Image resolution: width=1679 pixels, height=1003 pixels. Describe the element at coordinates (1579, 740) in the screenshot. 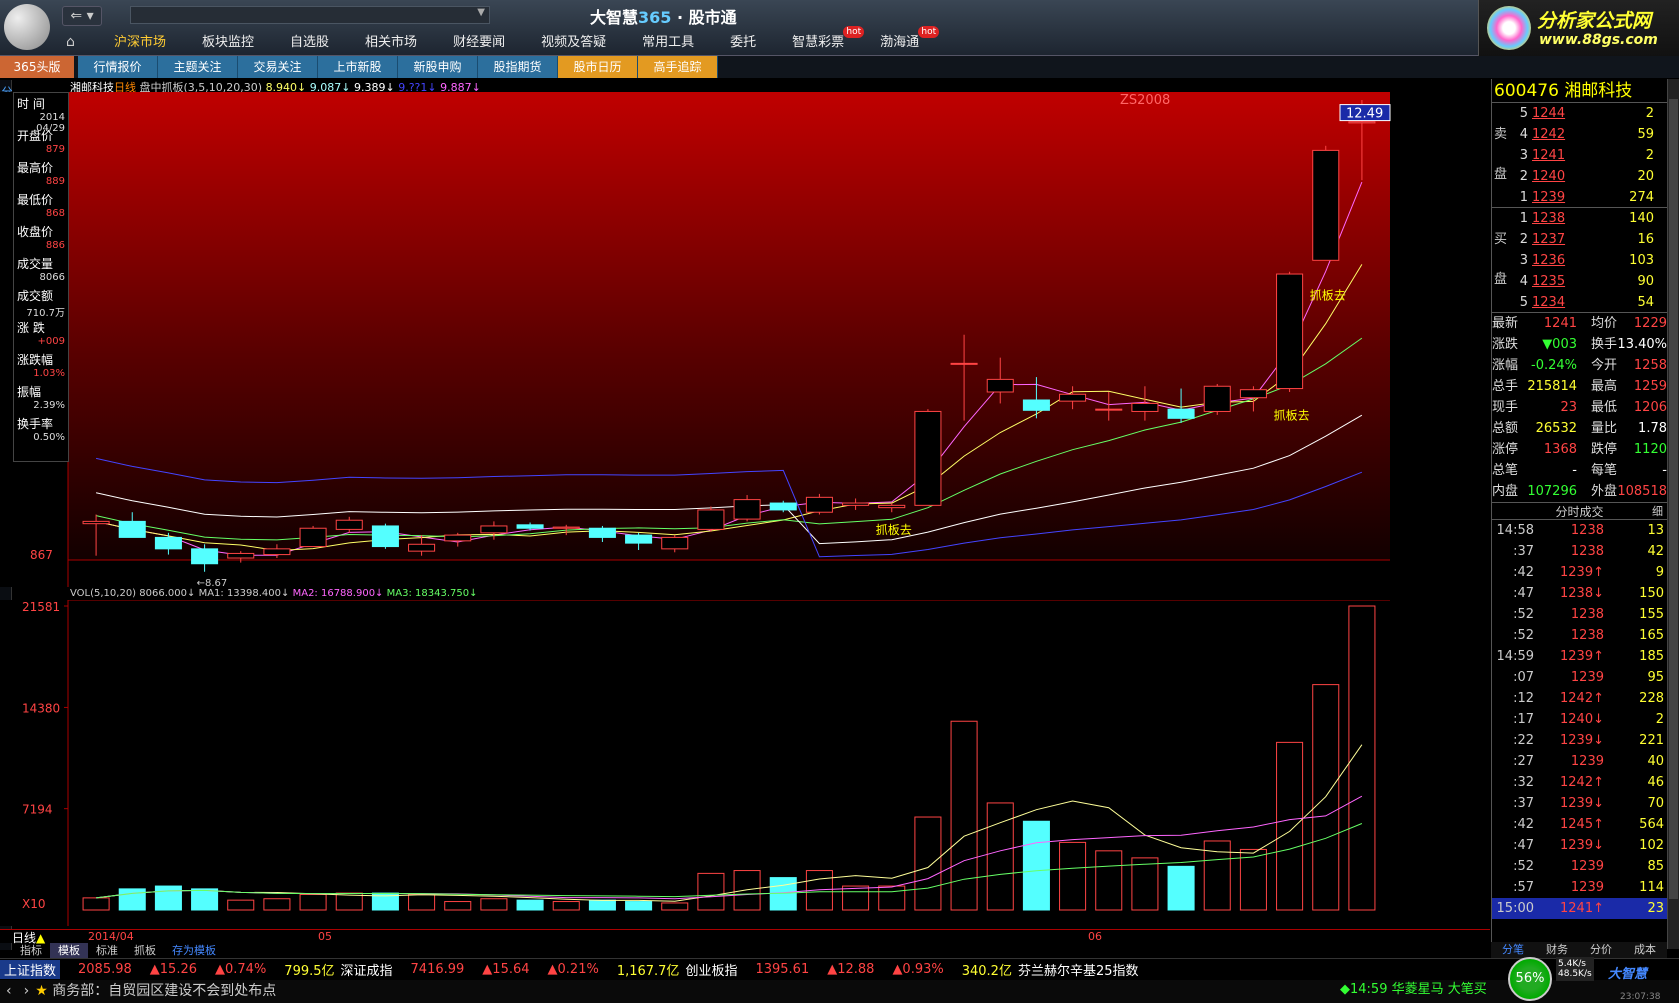

I see `tick-row: :22 1239↓ 221` at that location.